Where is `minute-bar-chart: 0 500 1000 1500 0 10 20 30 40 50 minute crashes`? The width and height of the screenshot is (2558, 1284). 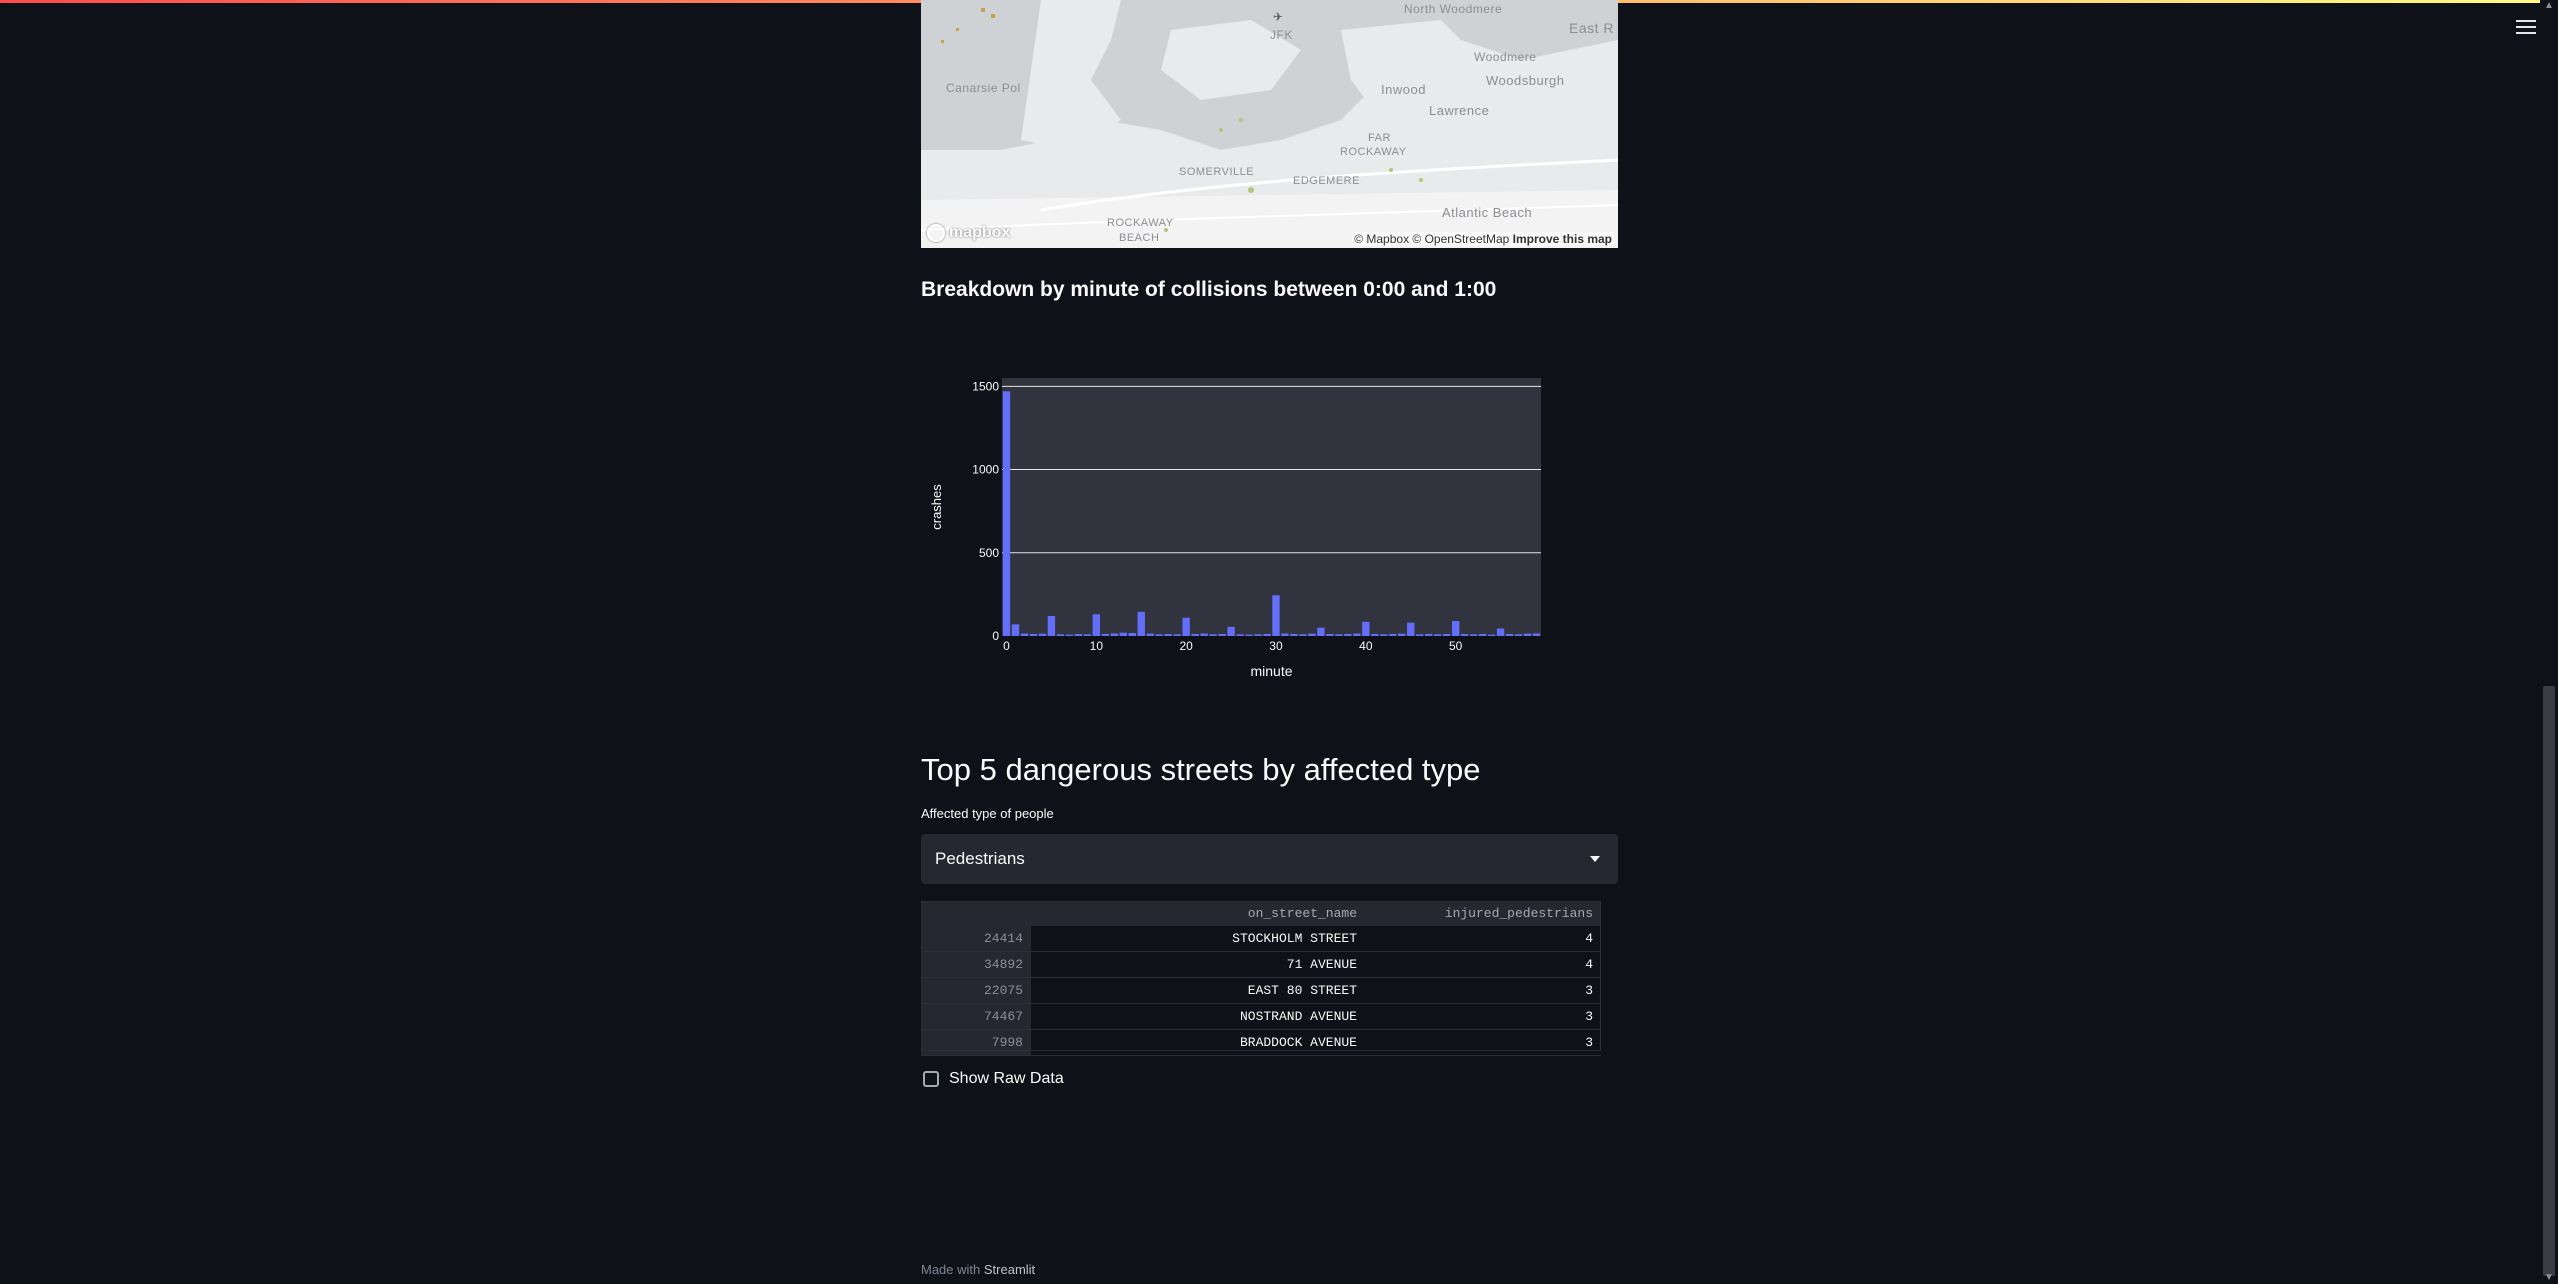 minute-bar-chart: 0 500 1000 1500 0 10 20 30 40 50 minute crashes is located at coordinates (1271, 525).